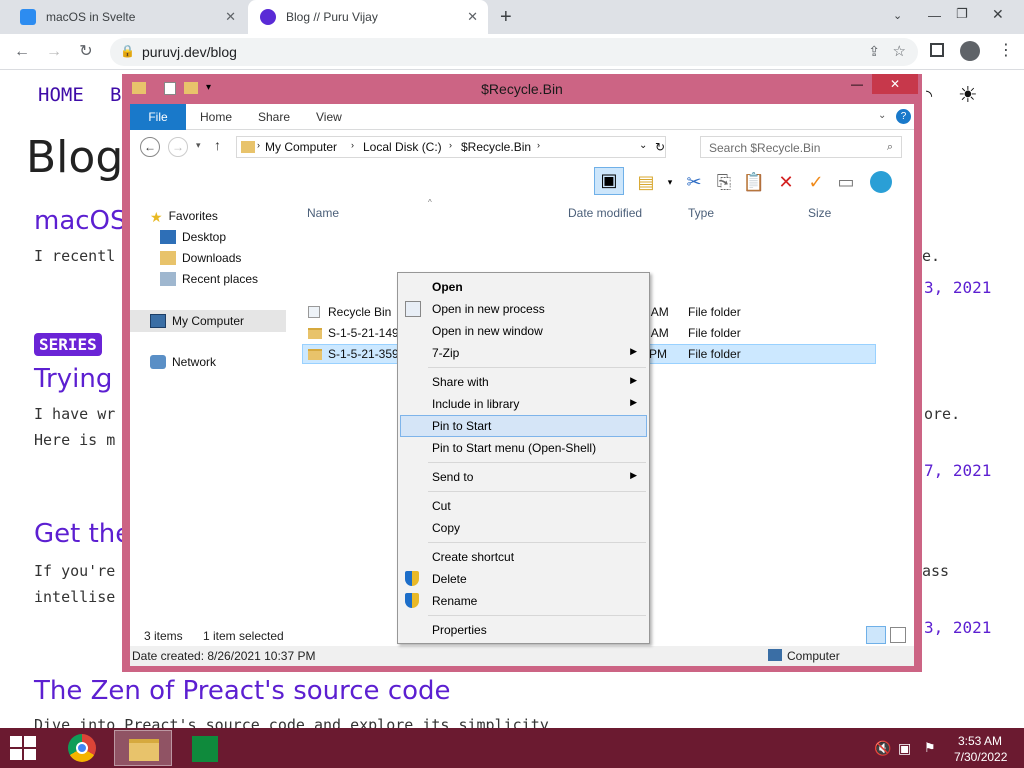  Describe the element at coordinates (178, 147) in the screenshot. I see `forward-icon: →` at that location.